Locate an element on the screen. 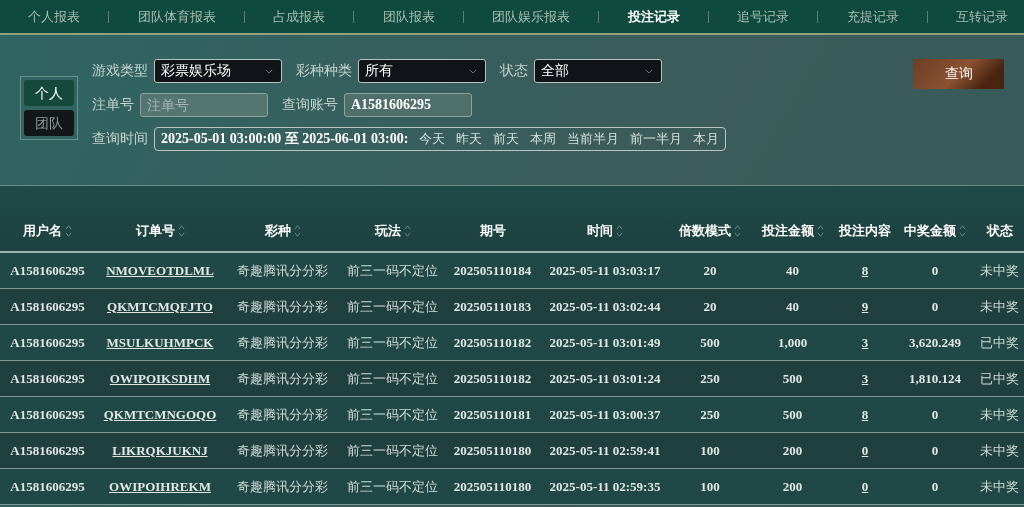 This screenshot has height=507, width=1024. table-cell: 1,000 is located at coordinates (792, 342).